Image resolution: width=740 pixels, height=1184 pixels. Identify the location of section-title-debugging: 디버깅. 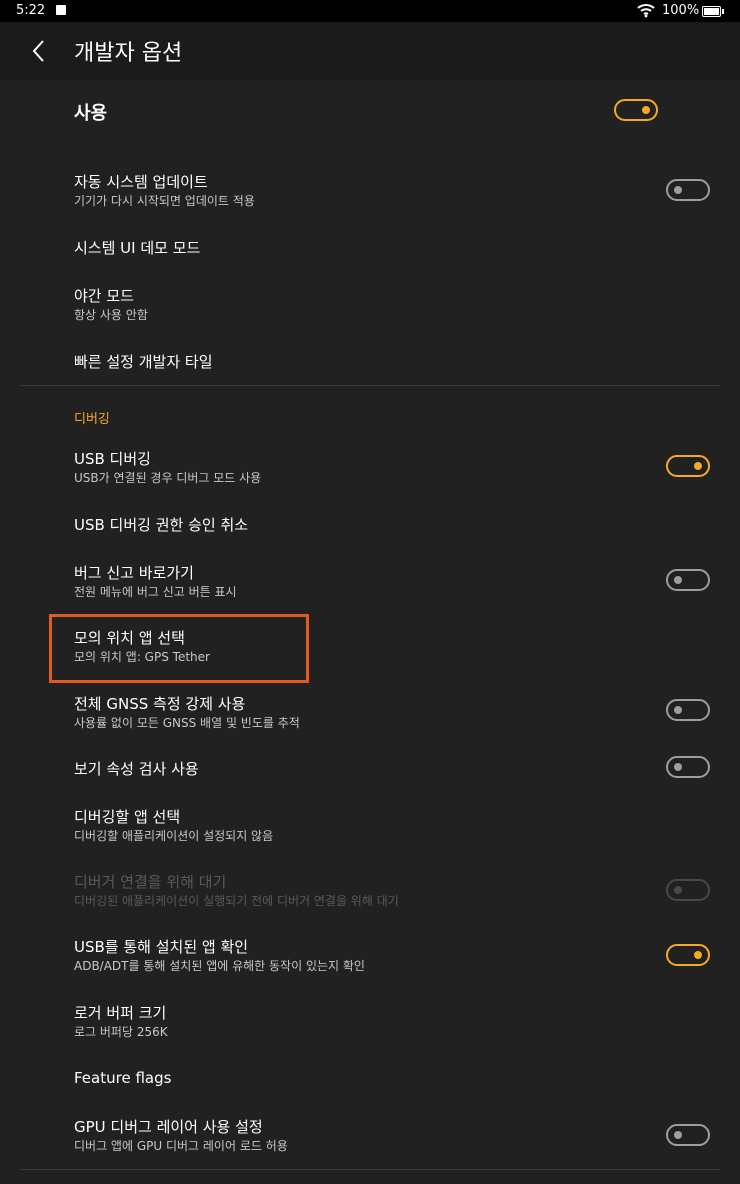
(92, 419).